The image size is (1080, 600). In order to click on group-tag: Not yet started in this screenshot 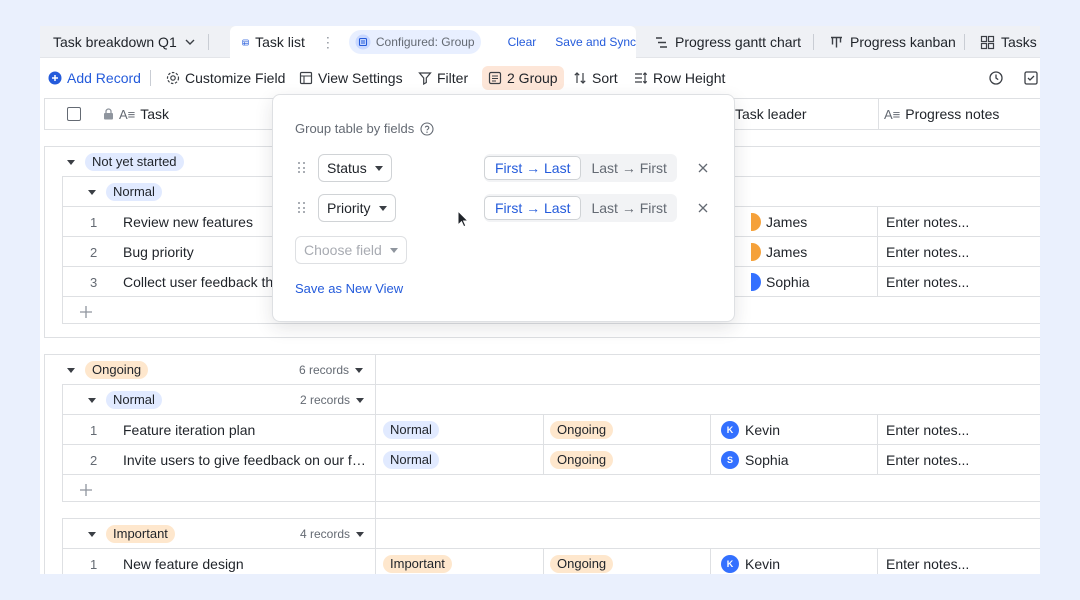, I will do `click(134, 162)`.